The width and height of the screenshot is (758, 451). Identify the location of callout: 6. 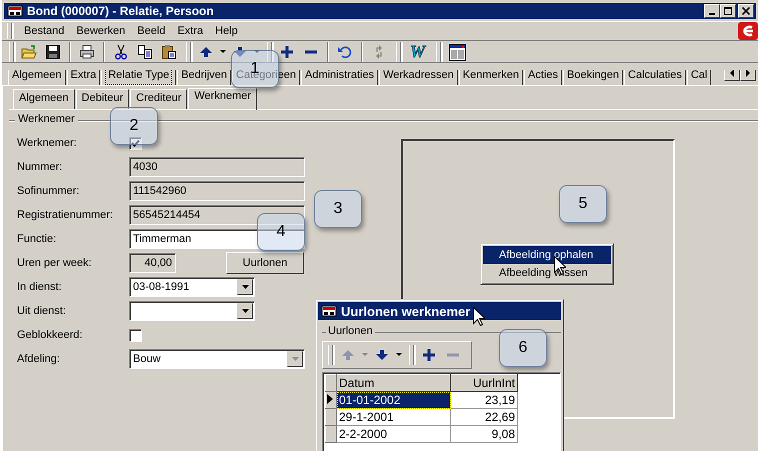
(523, 348).